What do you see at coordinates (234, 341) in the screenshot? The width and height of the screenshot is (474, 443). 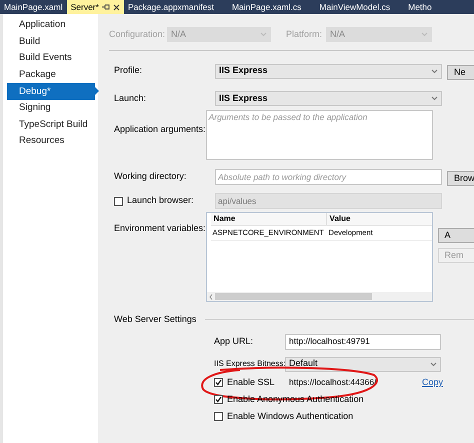 I see `field-label: App URL:` at bounding box center [234, 341].